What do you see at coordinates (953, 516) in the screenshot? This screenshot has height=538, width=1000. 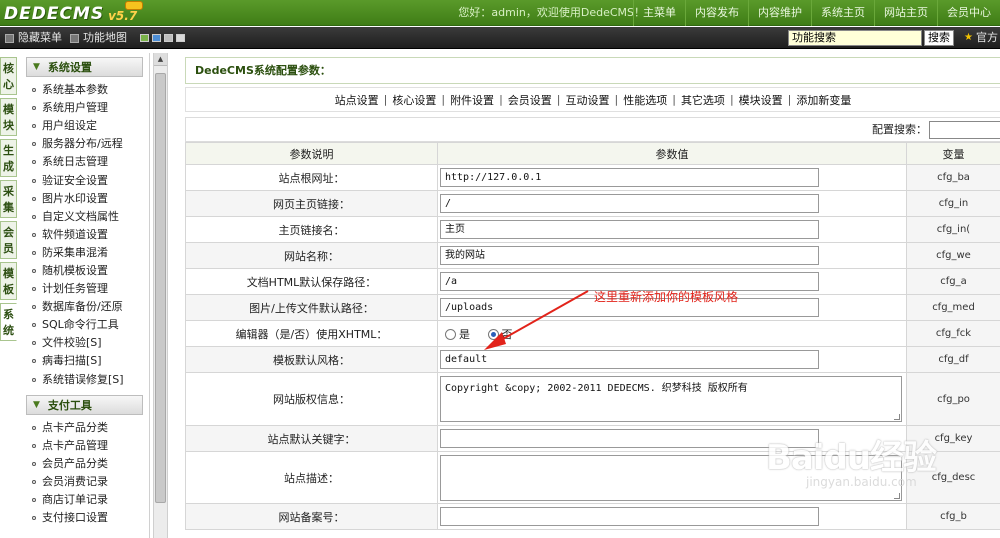 I see `param-var: cfg_b` at bounding box center [953, 516].